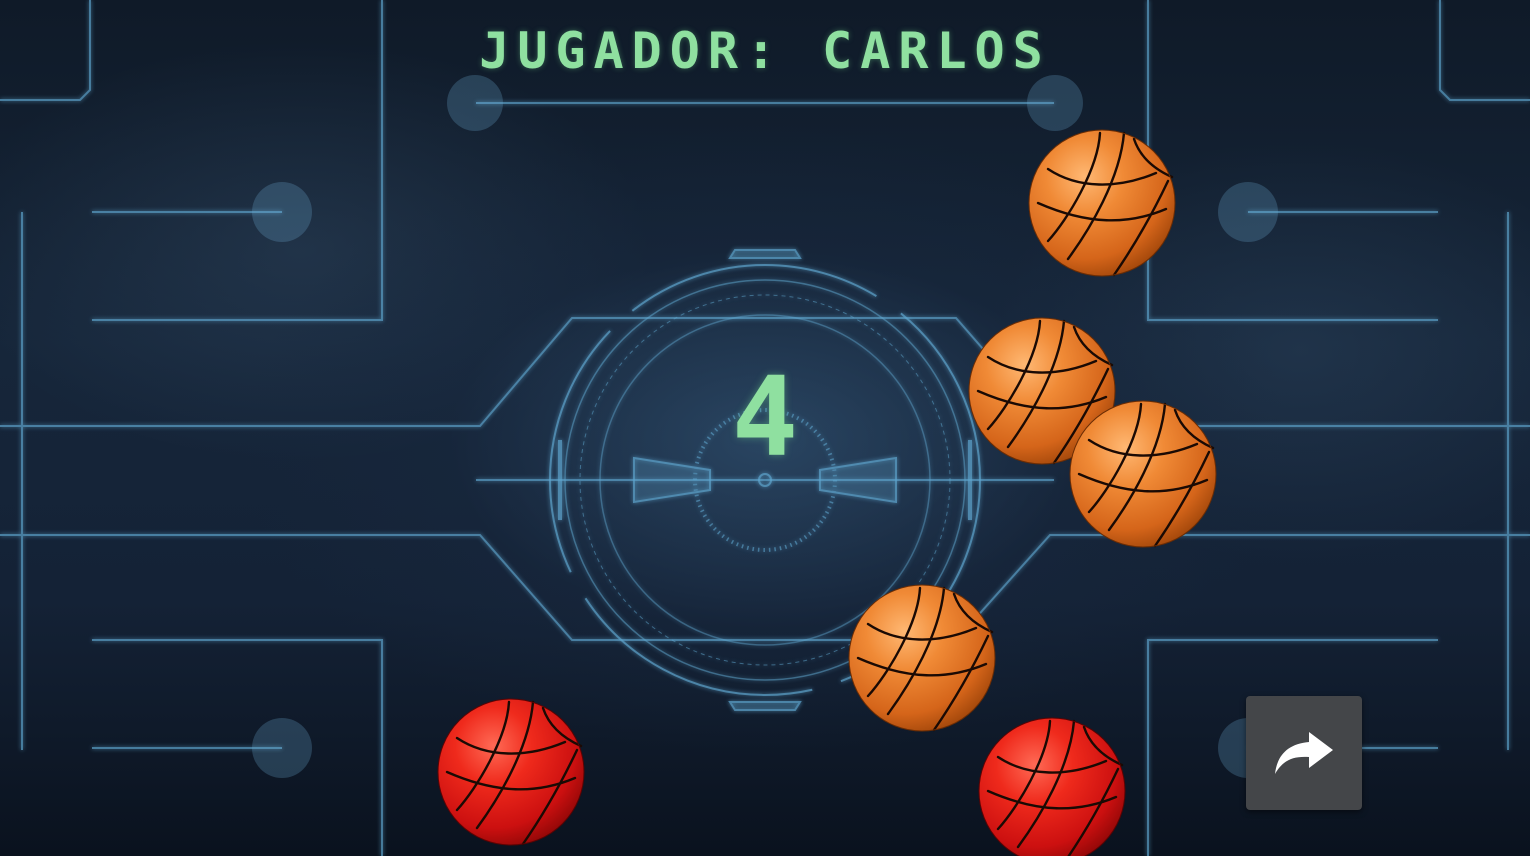 The image size is (1530, 856). Describe the element at coordinates (765, 417) in the screenshot. I see `countdown-number: 4` at that location.